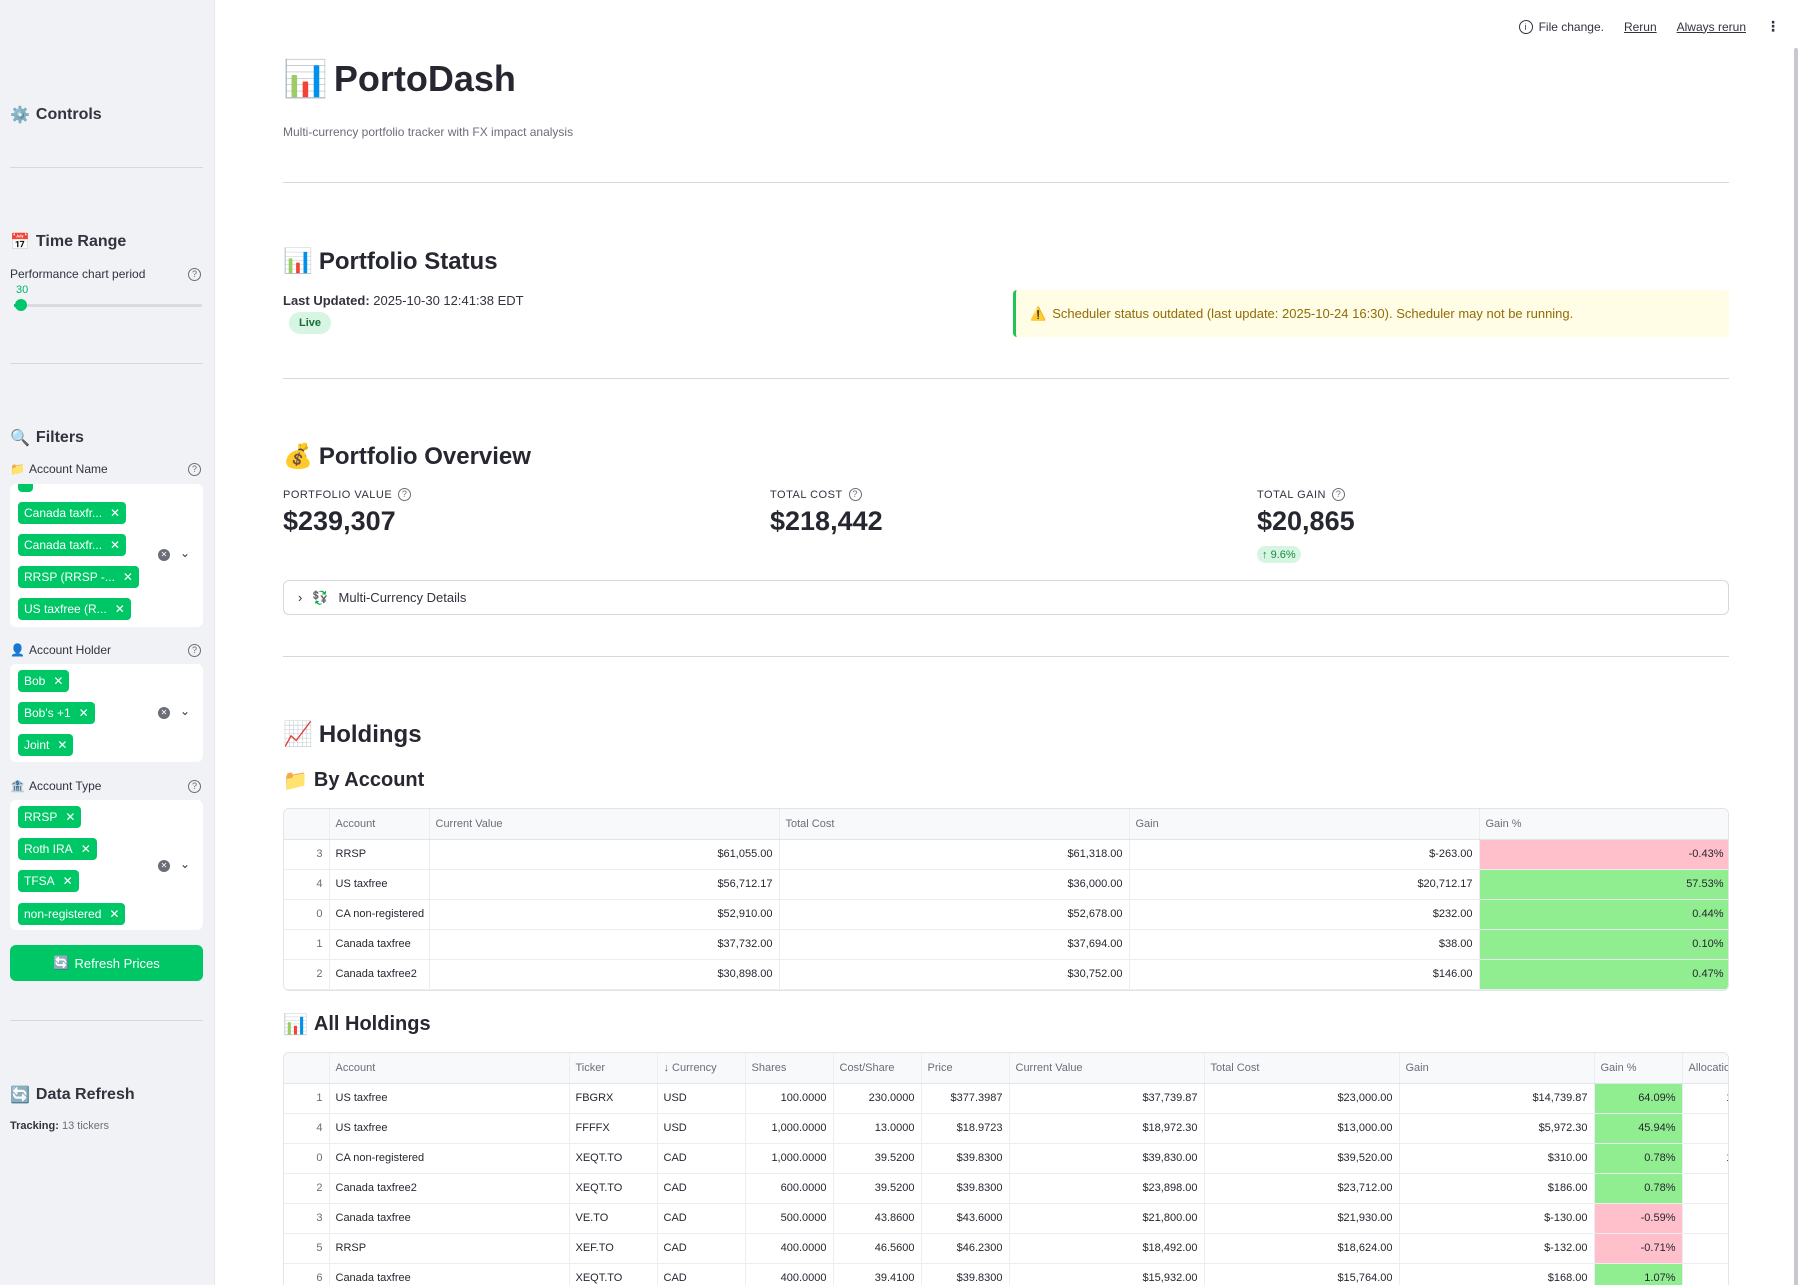  Describe the element at coordinates (701, 1068) in the screenshot. I see `column-header: ↓ Currency` at that location.